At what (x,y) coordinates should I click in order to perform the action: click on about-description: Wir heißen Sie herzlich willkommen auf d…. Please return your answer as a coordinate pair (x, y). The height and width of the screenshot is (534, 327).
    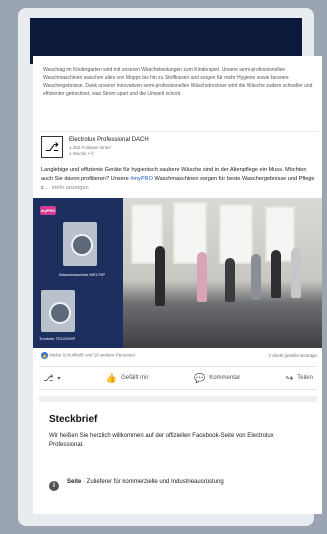
    Looking at the image, I should click on (161, 440).